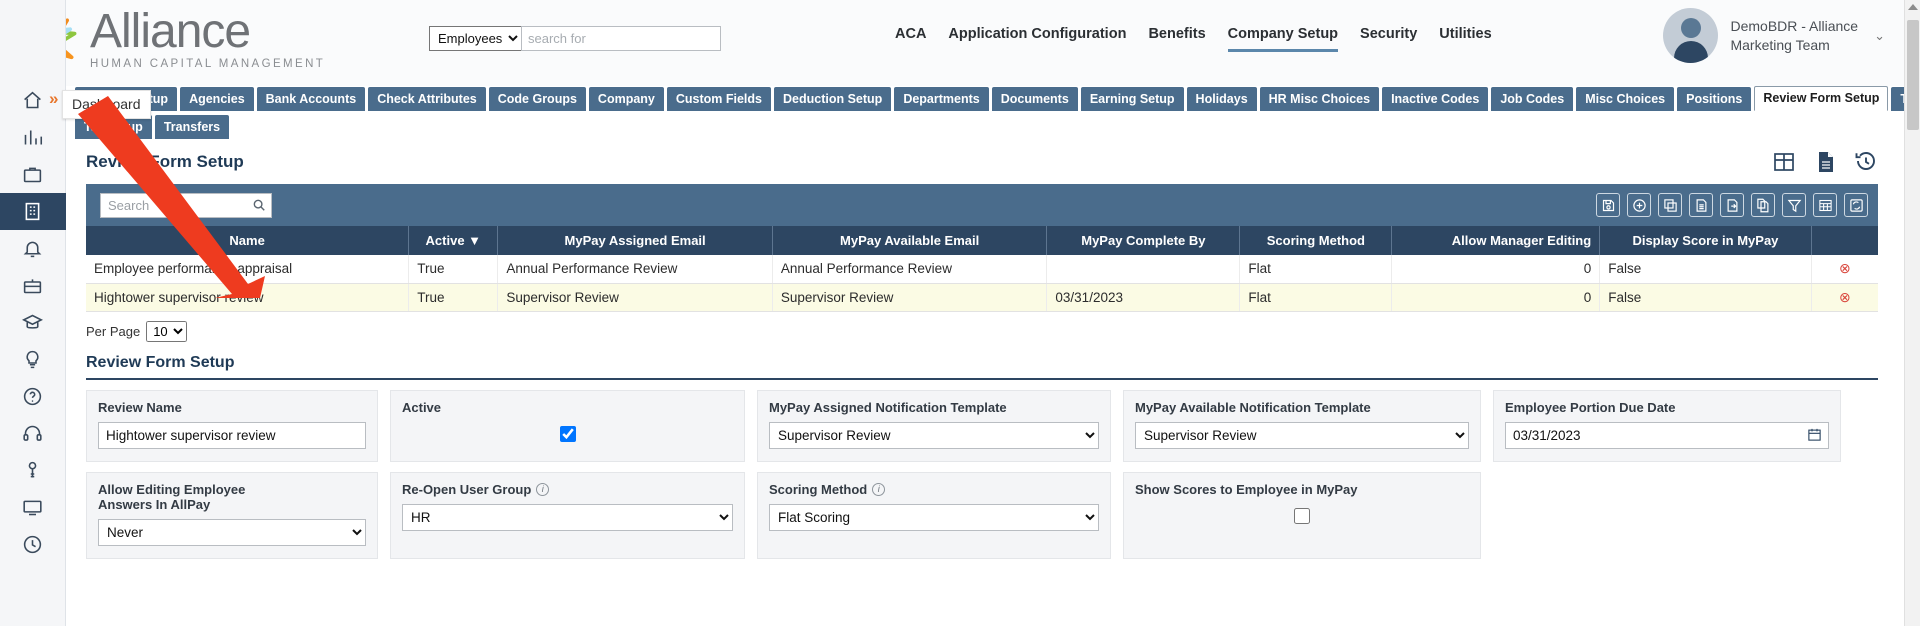 Image resolution: width=1920 pixels, height=626 pixels. What do you see at coordinates (1705, 240) in the screenshot?
I see `col-display-score-in-mypay: Display Score in MyPay` at bounding box center [1705, 240].